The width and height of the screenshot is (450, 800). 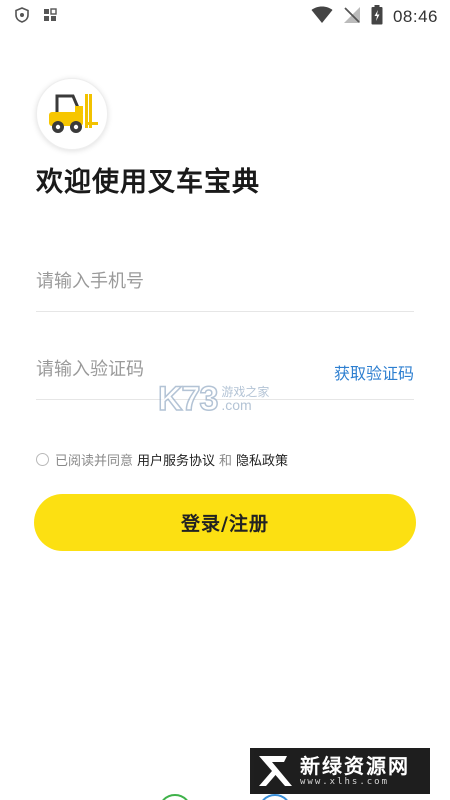 I want to click on agreement-row: 已阅读并同意 用户服务协议 和 隐私政策, so click(x=164, y=459).